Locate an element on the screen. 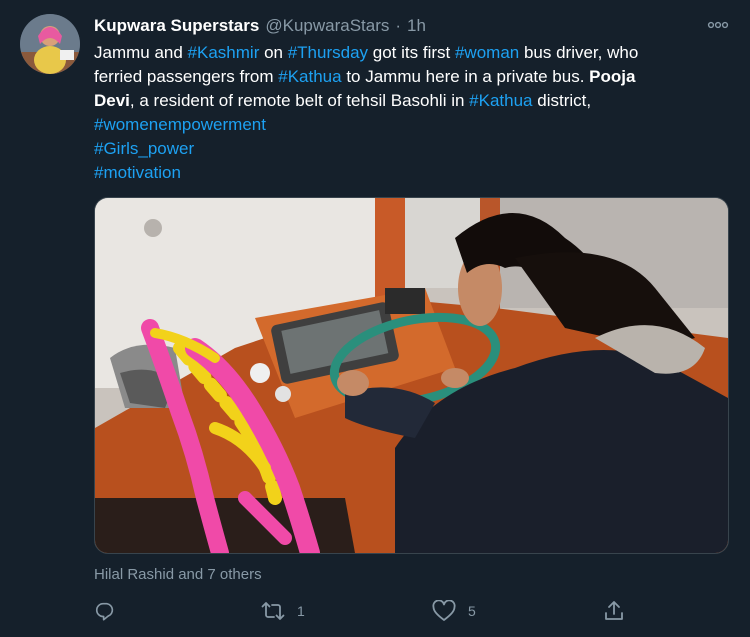 Image resolution: width=750 pixels, height=637 pixels. hashtag-thursday: #Thursday is located at coordinates (328, 52).